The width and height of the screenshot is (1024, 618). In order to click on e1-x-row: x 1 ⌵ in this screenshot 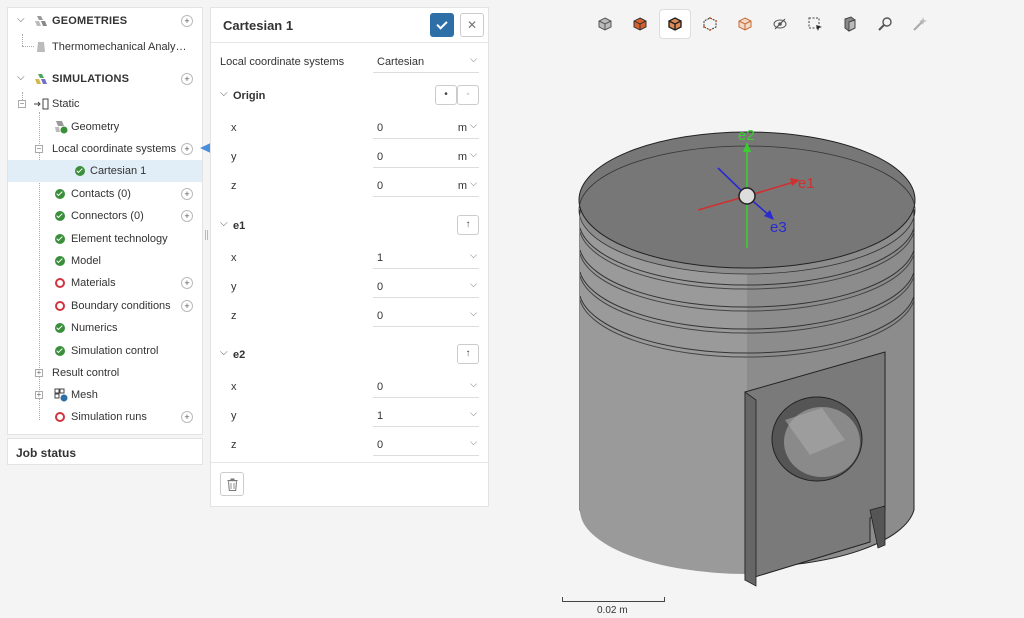, I will do `click(349, 258)`.